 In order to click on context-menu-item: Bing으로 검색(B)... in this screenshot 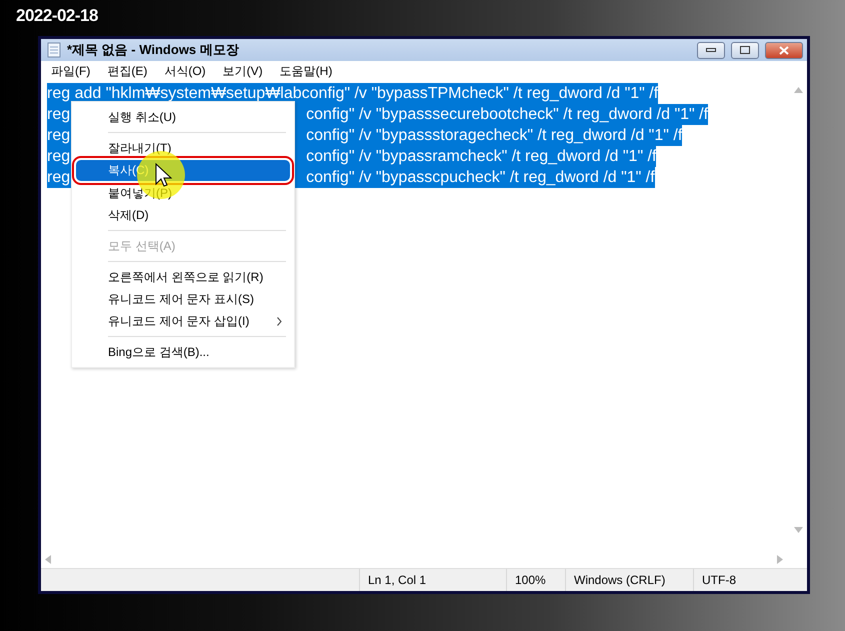, I will do `click(183, 352)`.